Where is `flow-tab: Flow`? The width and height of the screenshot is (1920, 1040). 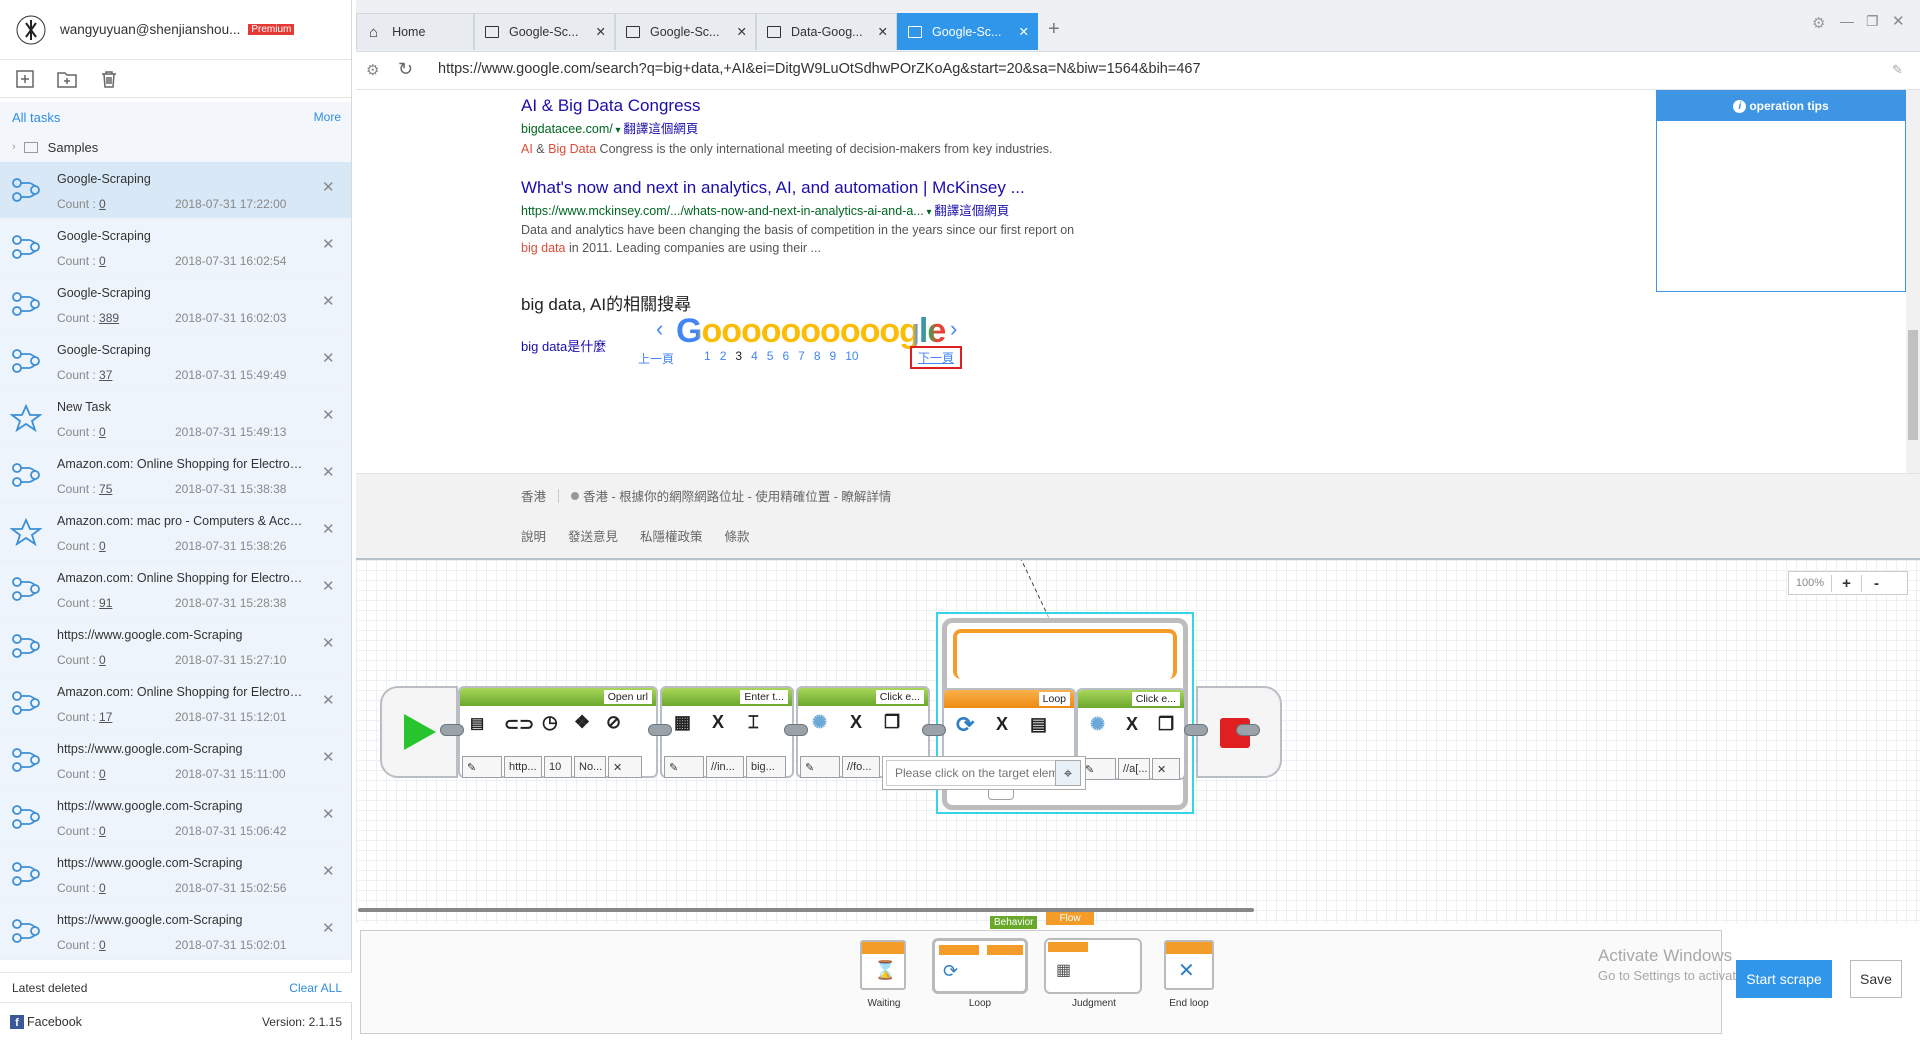 flow-tab: Flow is located at coordinates (1070, 918).